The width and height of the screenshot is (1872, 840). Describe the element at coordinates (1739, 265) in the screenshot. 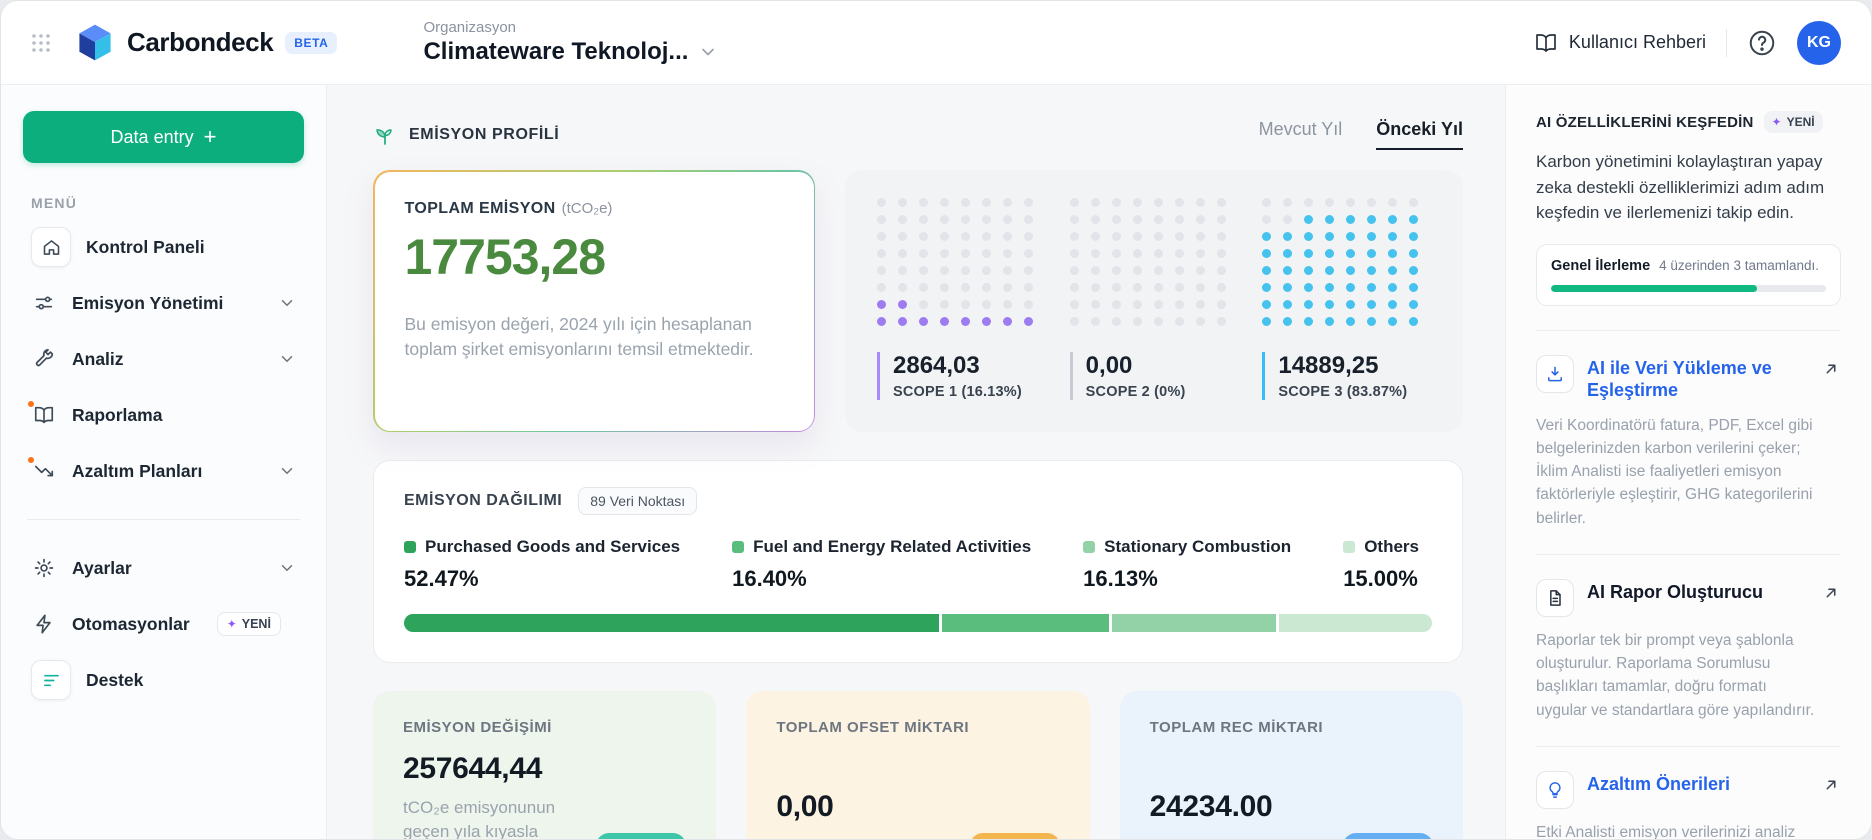

I see `progress-status: 4 üzerinden 3 tamamlandı.` at that location.